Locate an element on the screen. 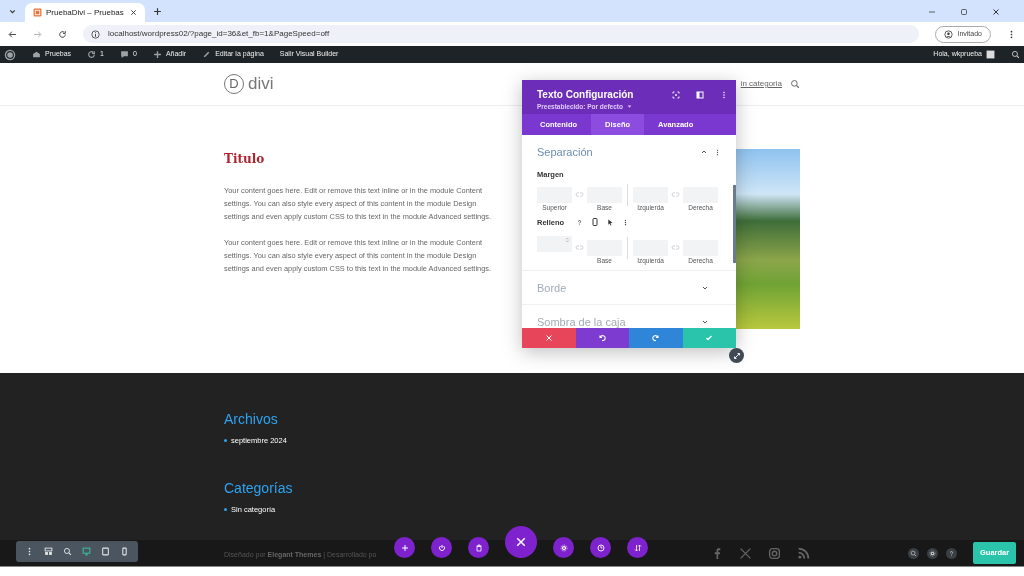 This screenshot has width=1024, height=576. help-button is located at coordinates (951, 553).